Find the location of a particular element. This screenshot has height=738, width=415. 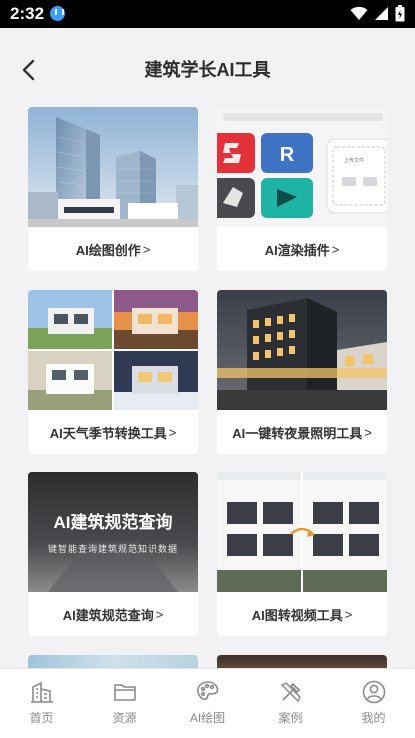

card-label: AI一键转夜景照明工具 > is located at coordinates (302, 432).